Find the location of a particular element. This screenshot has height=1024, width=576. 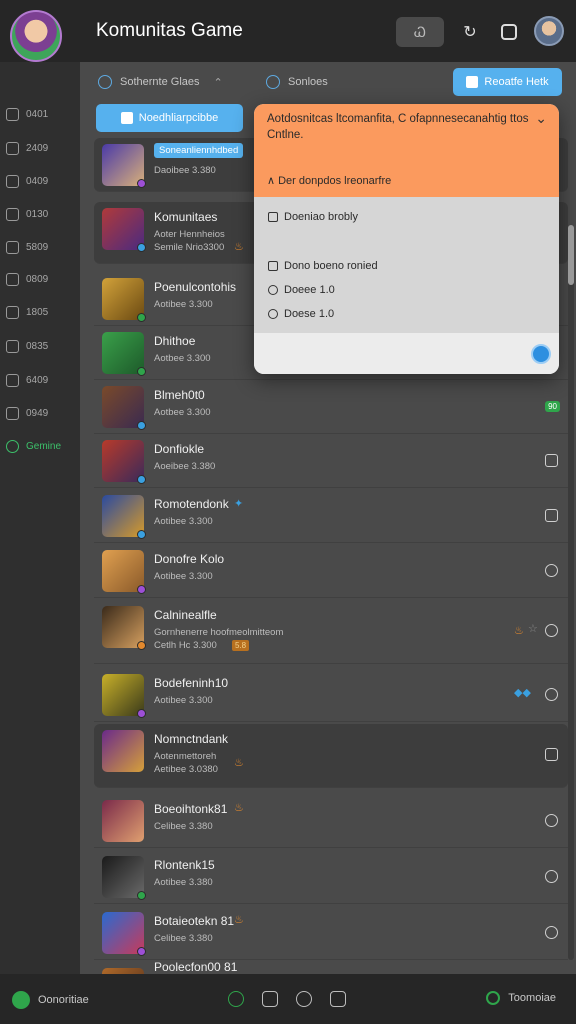

filter-dropdown-left: Sothernte Glaes ⌃ is located at coordinates (160, 82).